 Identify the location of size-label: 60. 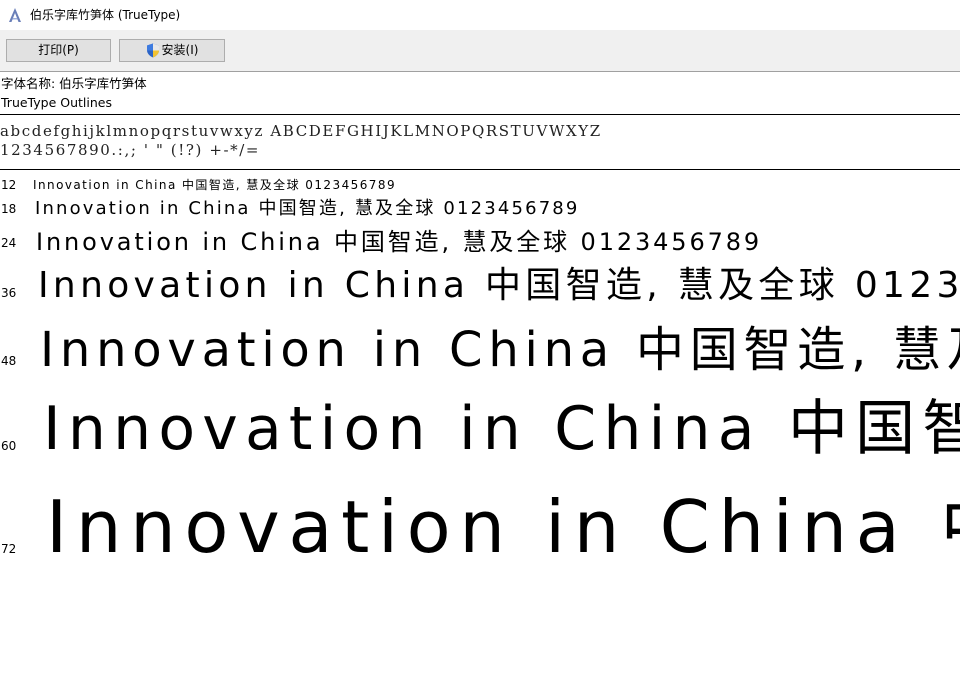
(9, 446).